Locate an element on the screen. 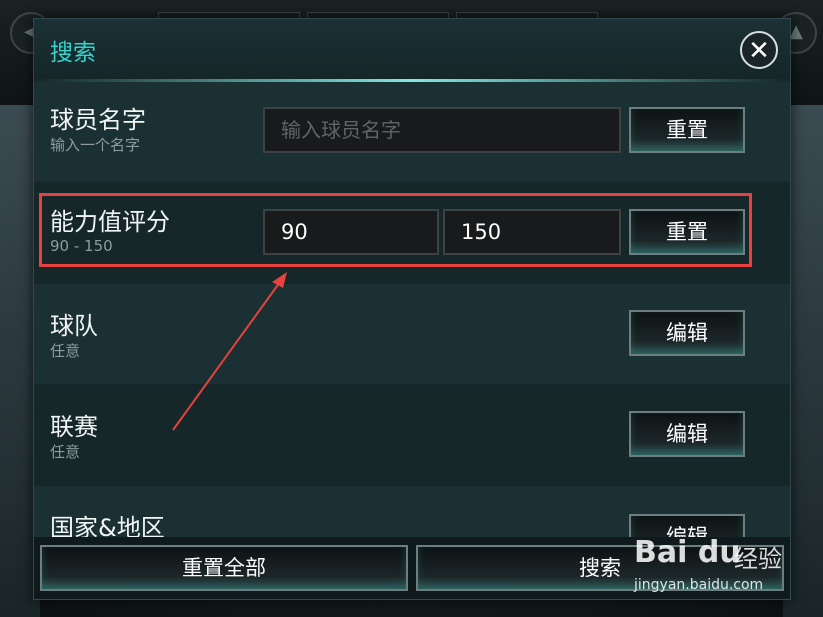 Image resolution: width=823 pixels, height=617 pixels. watermark-url: jingyan.baidu.com is located at coordinates (699, 585).